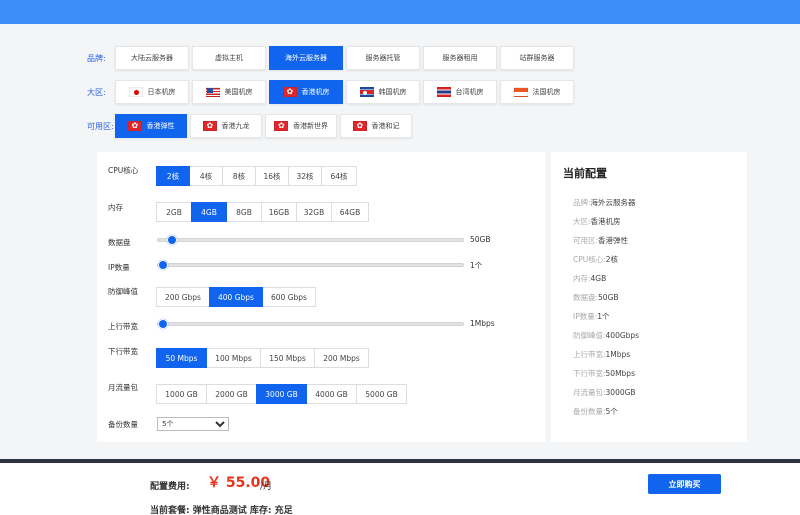 The width and height of the screenshot is (800, 515). Describe the element at coordinates (206, 176) in the screenshot. I see `cpu-option: 4核` at that location.